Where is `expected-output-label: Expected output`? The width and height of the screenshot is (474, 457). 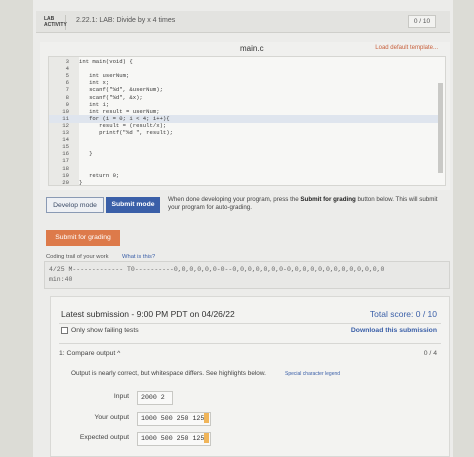 expected-output-label: Expected output is located at coordinates (104, 437).